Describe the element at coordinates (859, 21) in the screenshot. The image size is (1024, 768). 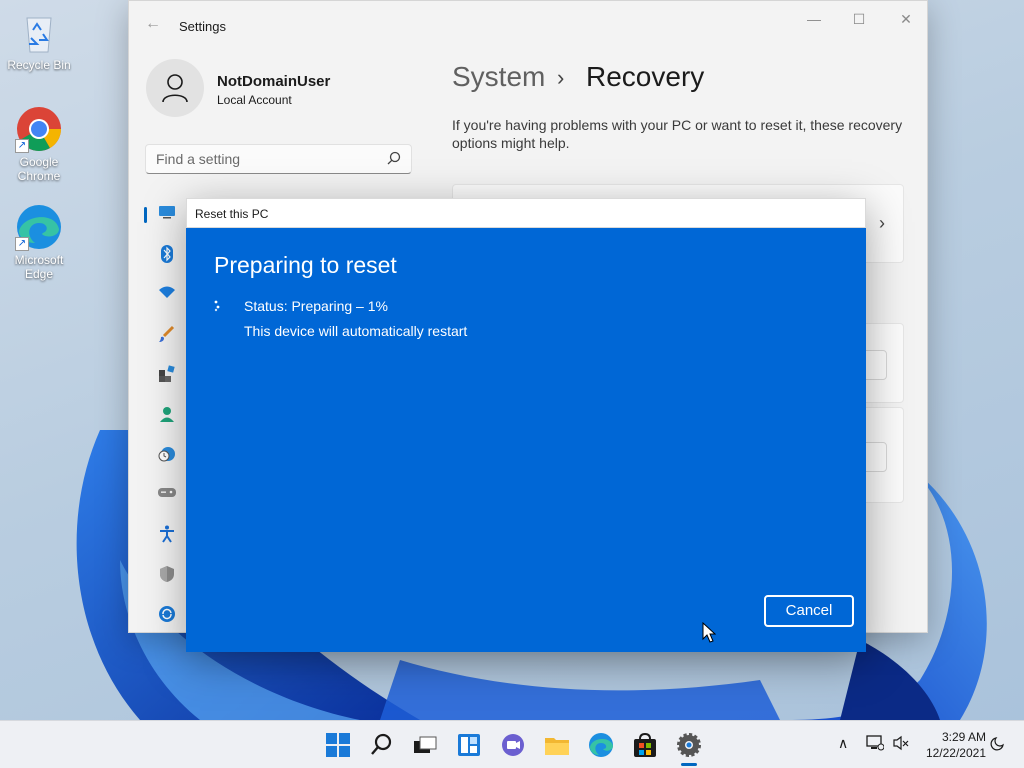
I see `maximize-icon: ☐` at that location.